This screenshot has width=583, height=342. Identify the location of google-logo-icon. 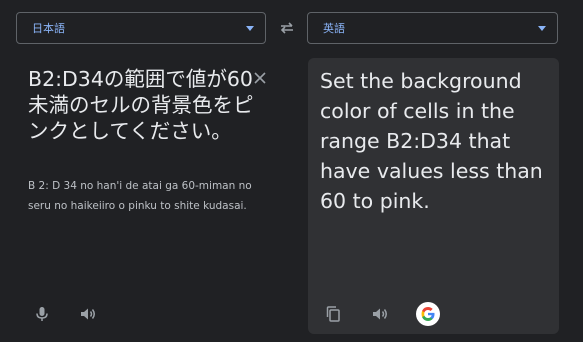
(428, 314).